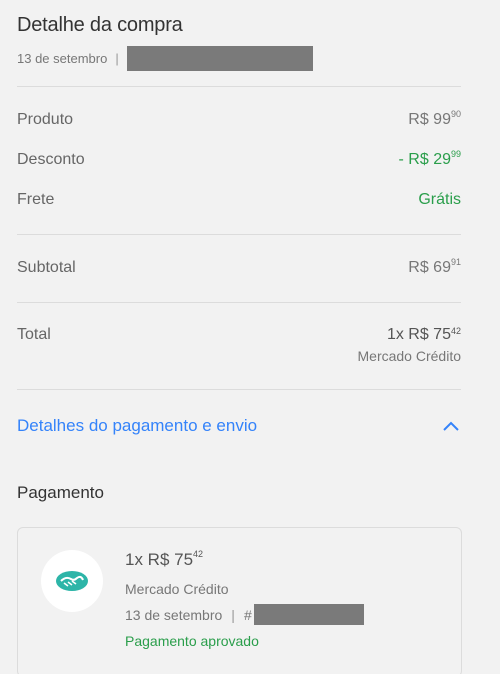 The height and width of the screenshot is (674, 500). What do you see at coordinates (164, 559) in the screenshot?
I see `payment-amount: 1x R$ 7542` at bounding box center [164, 559].